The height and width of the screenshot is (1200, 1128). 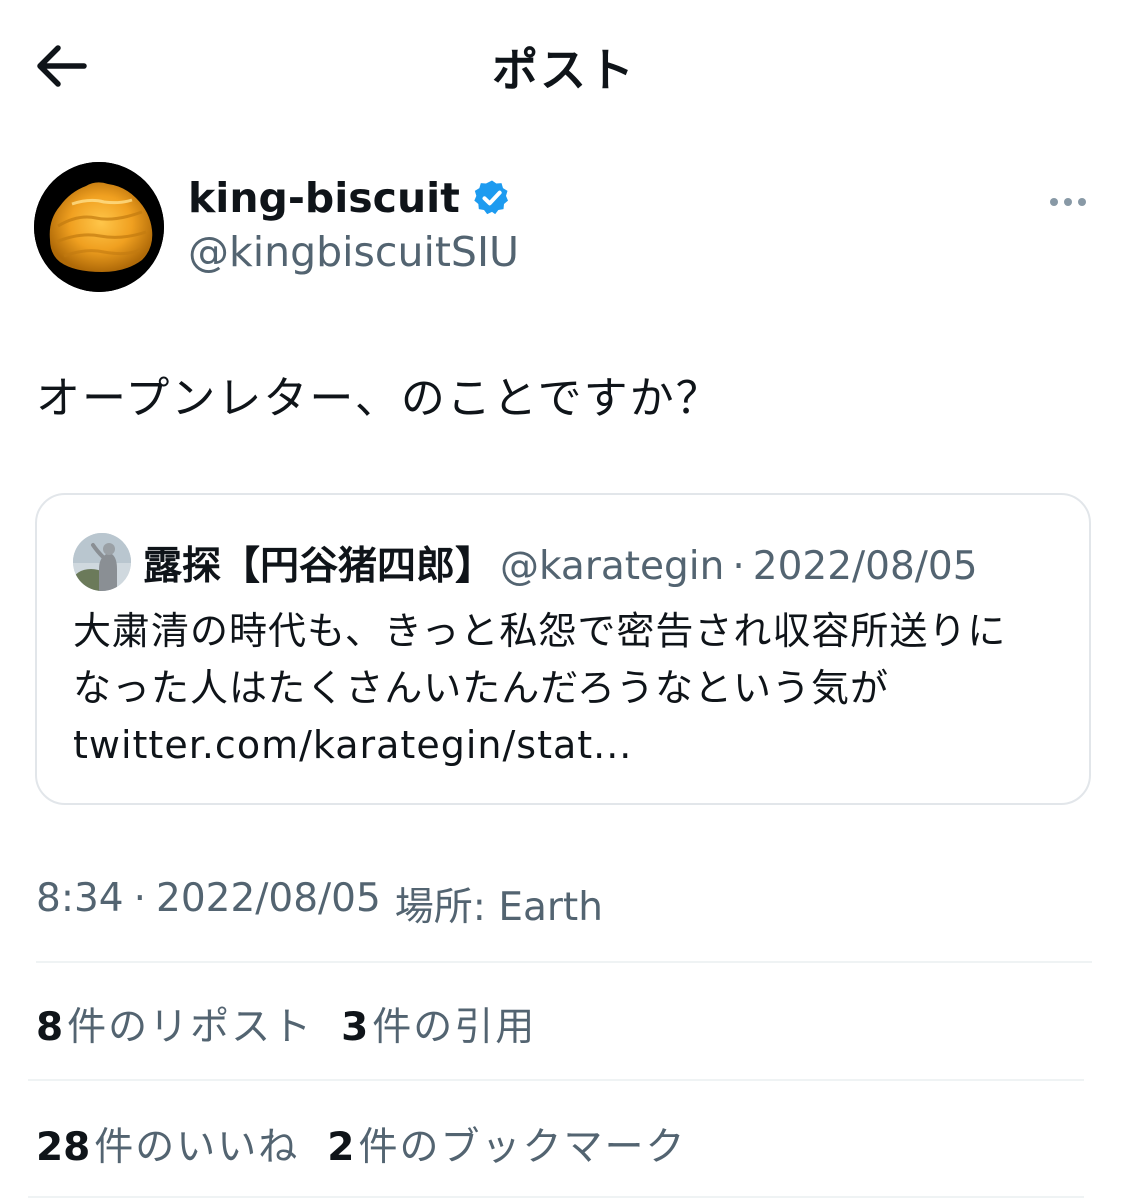 What do you see at coordinates (540, 631) in the screenshot?
I see `quoted-text-line: 大粛清の時代も、きっと私怨で密告され収容所送りに` at bounding box center [540, 631].